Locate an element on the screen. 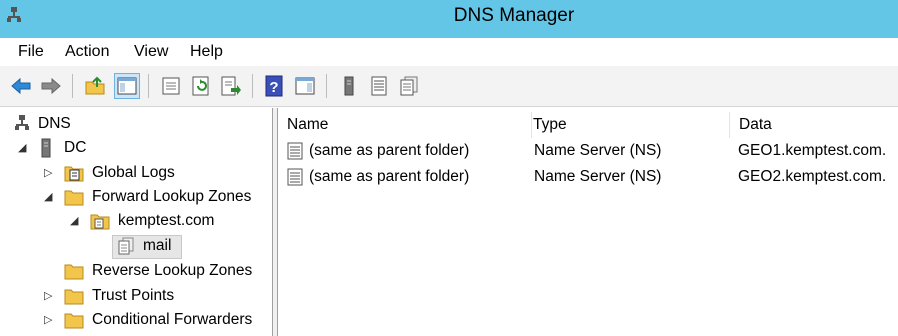 The width and height of the screenshot is (898, 336). tree-item-mail: mail is located at coordinates (136, 246).